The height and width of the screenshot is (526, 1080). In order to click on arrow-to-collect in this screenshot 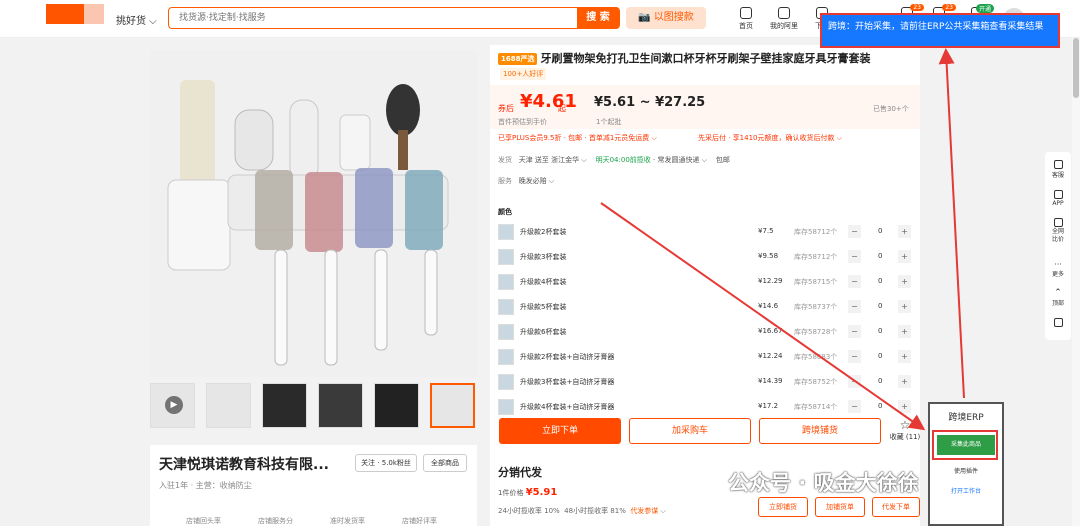, I will do `click(763, 316)`.